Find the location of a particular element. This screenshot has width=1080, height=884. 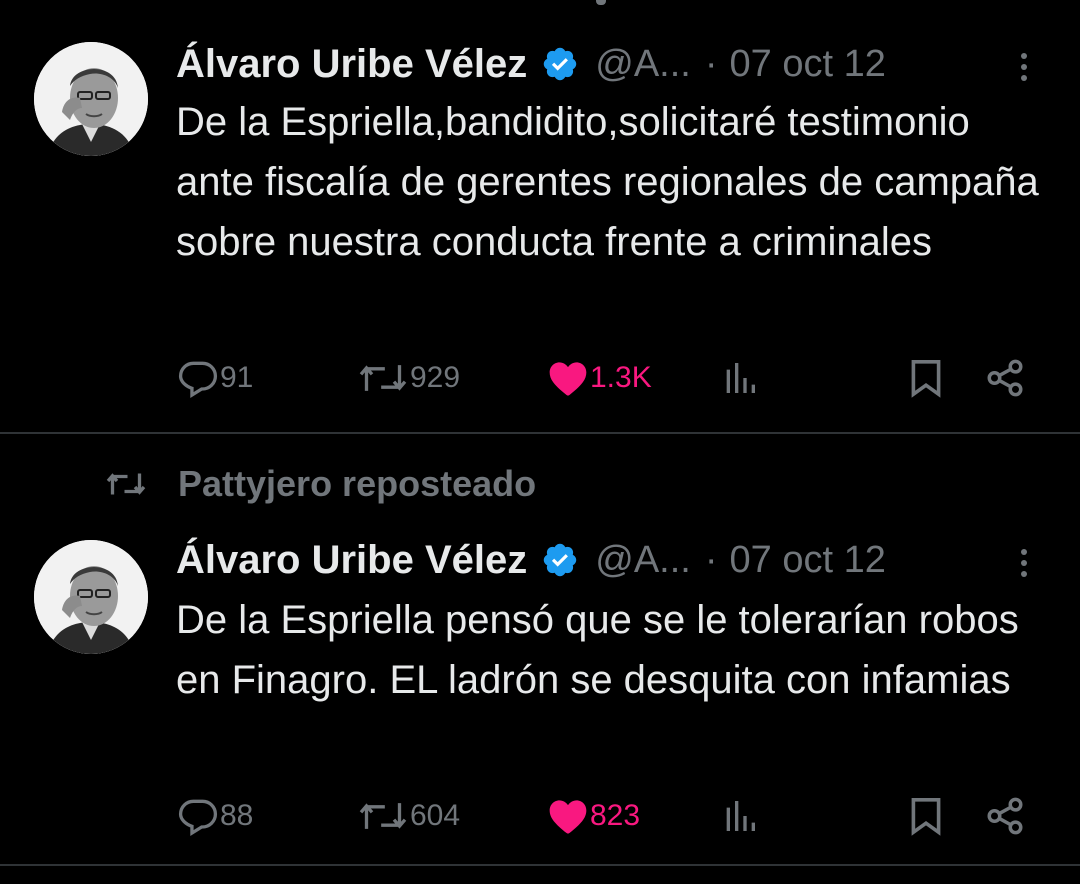

like-button: 823 is located at coordinates (593, 816).